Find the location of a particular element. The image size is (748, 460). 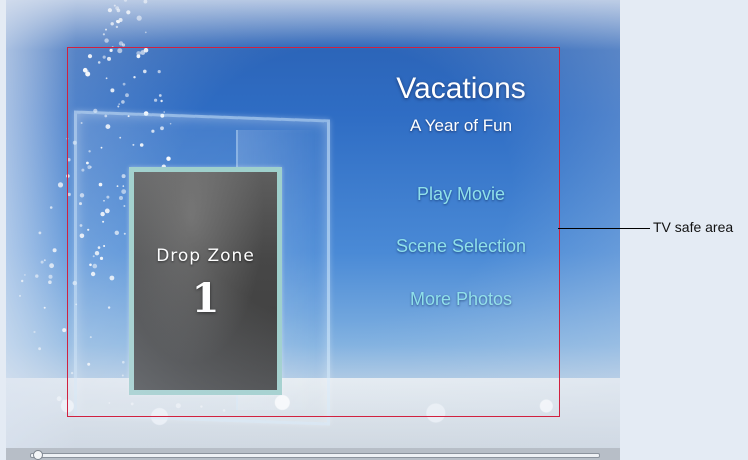

scene-selection-button: Scene Selection is located at coordinates (461, 246).